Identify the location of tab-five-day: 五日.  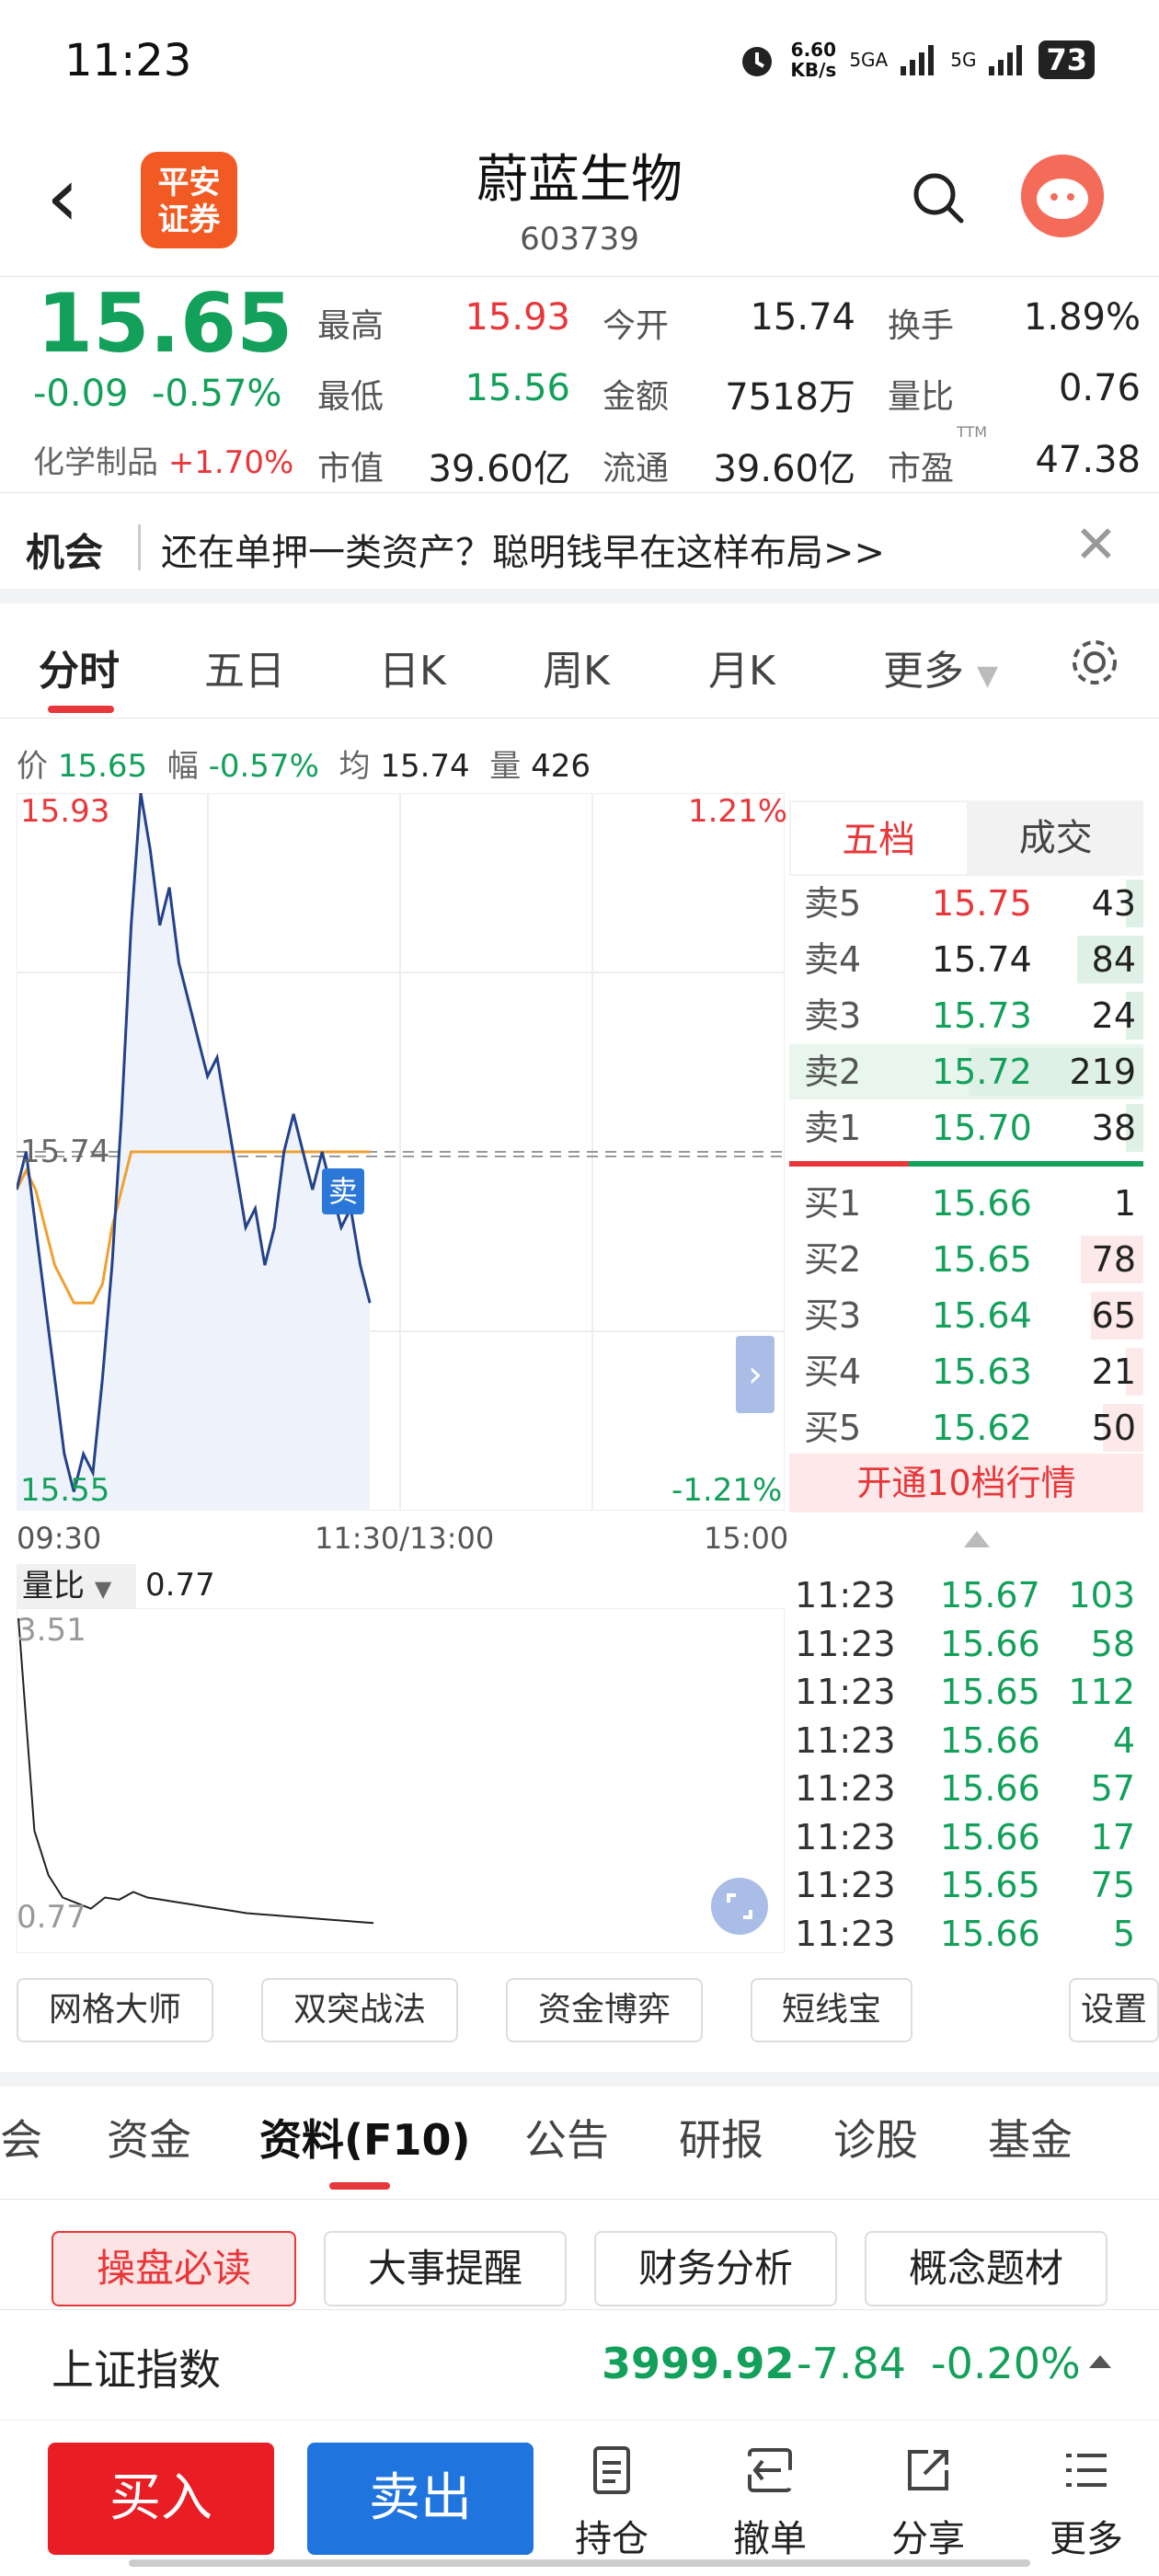
(244, 667).